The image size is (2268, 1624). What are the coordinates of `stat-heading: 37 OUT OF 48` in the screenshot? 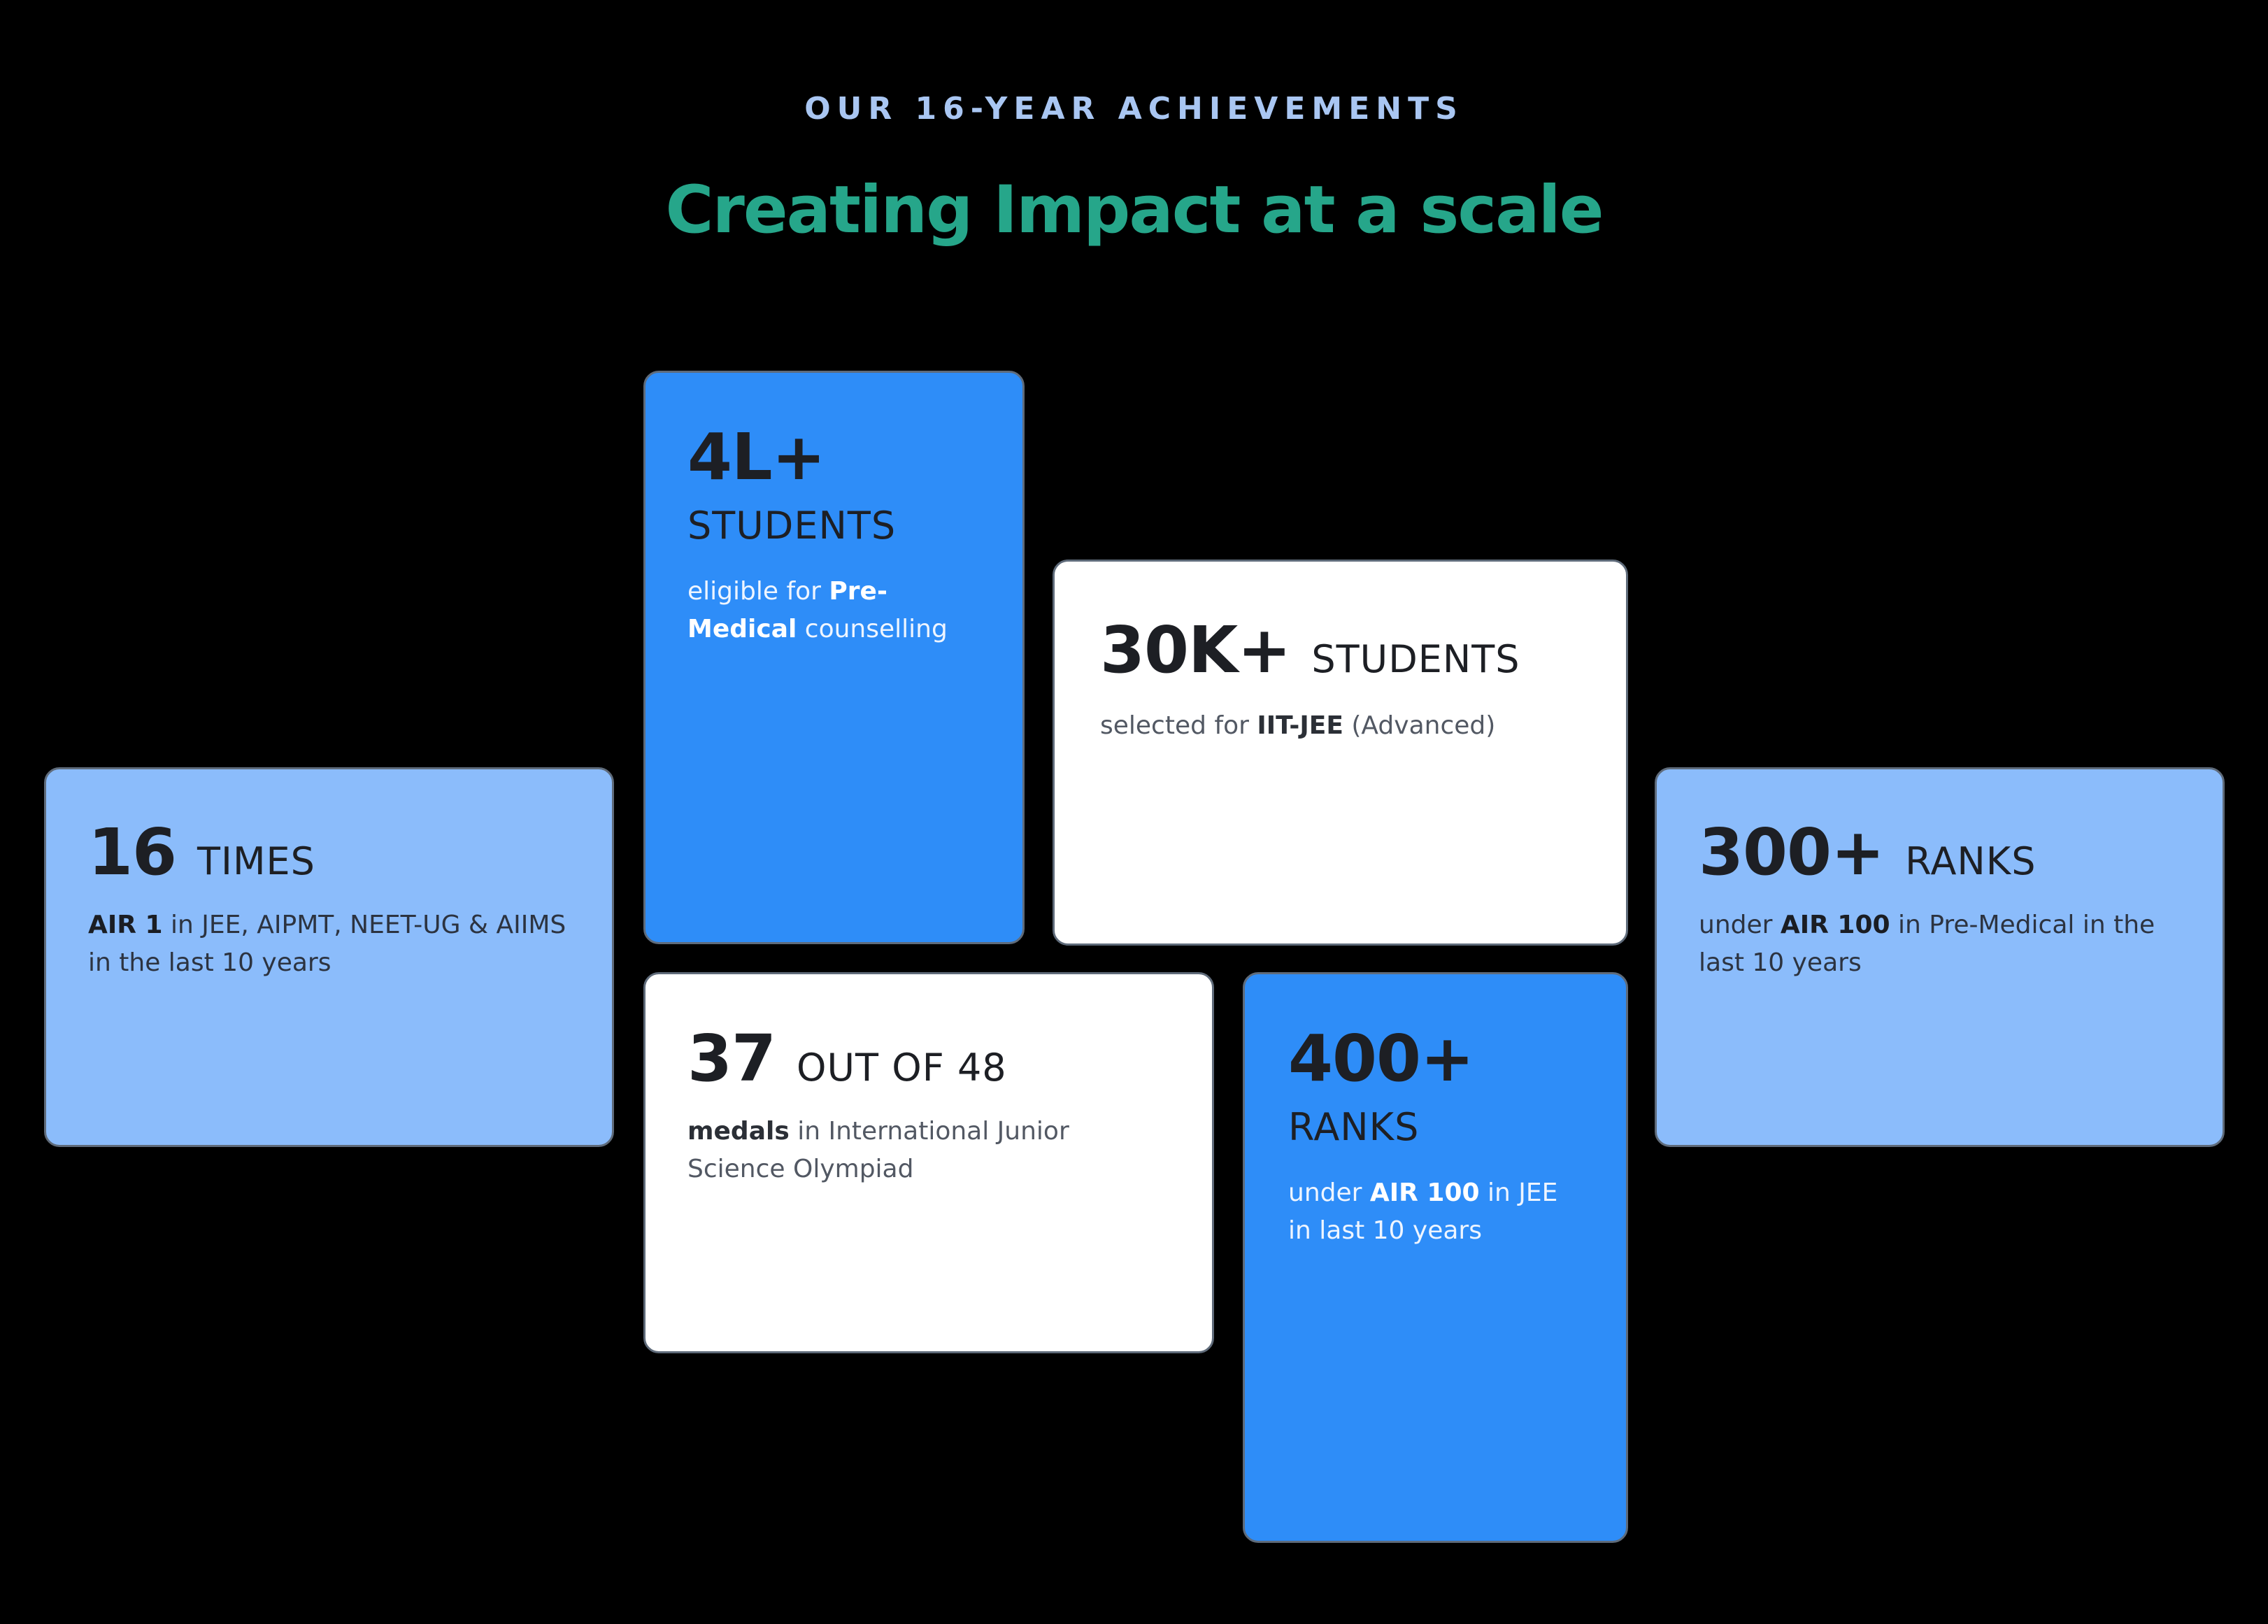 It's located at (928, 1059).